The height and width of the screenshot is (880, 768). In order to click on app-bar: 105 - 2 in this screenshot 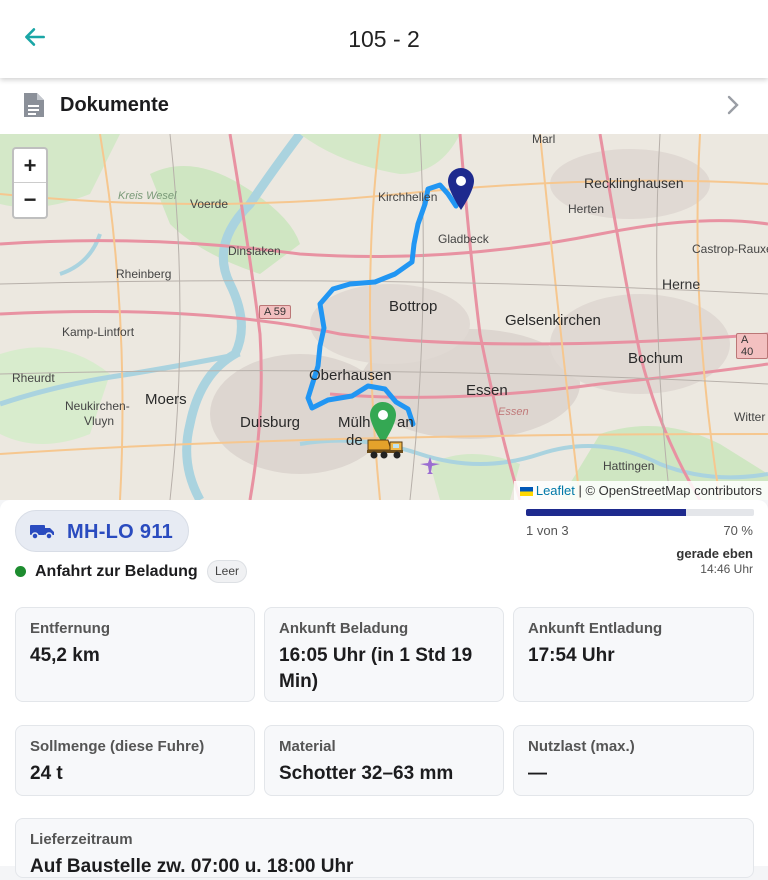, I will do `click(384, 39)`.